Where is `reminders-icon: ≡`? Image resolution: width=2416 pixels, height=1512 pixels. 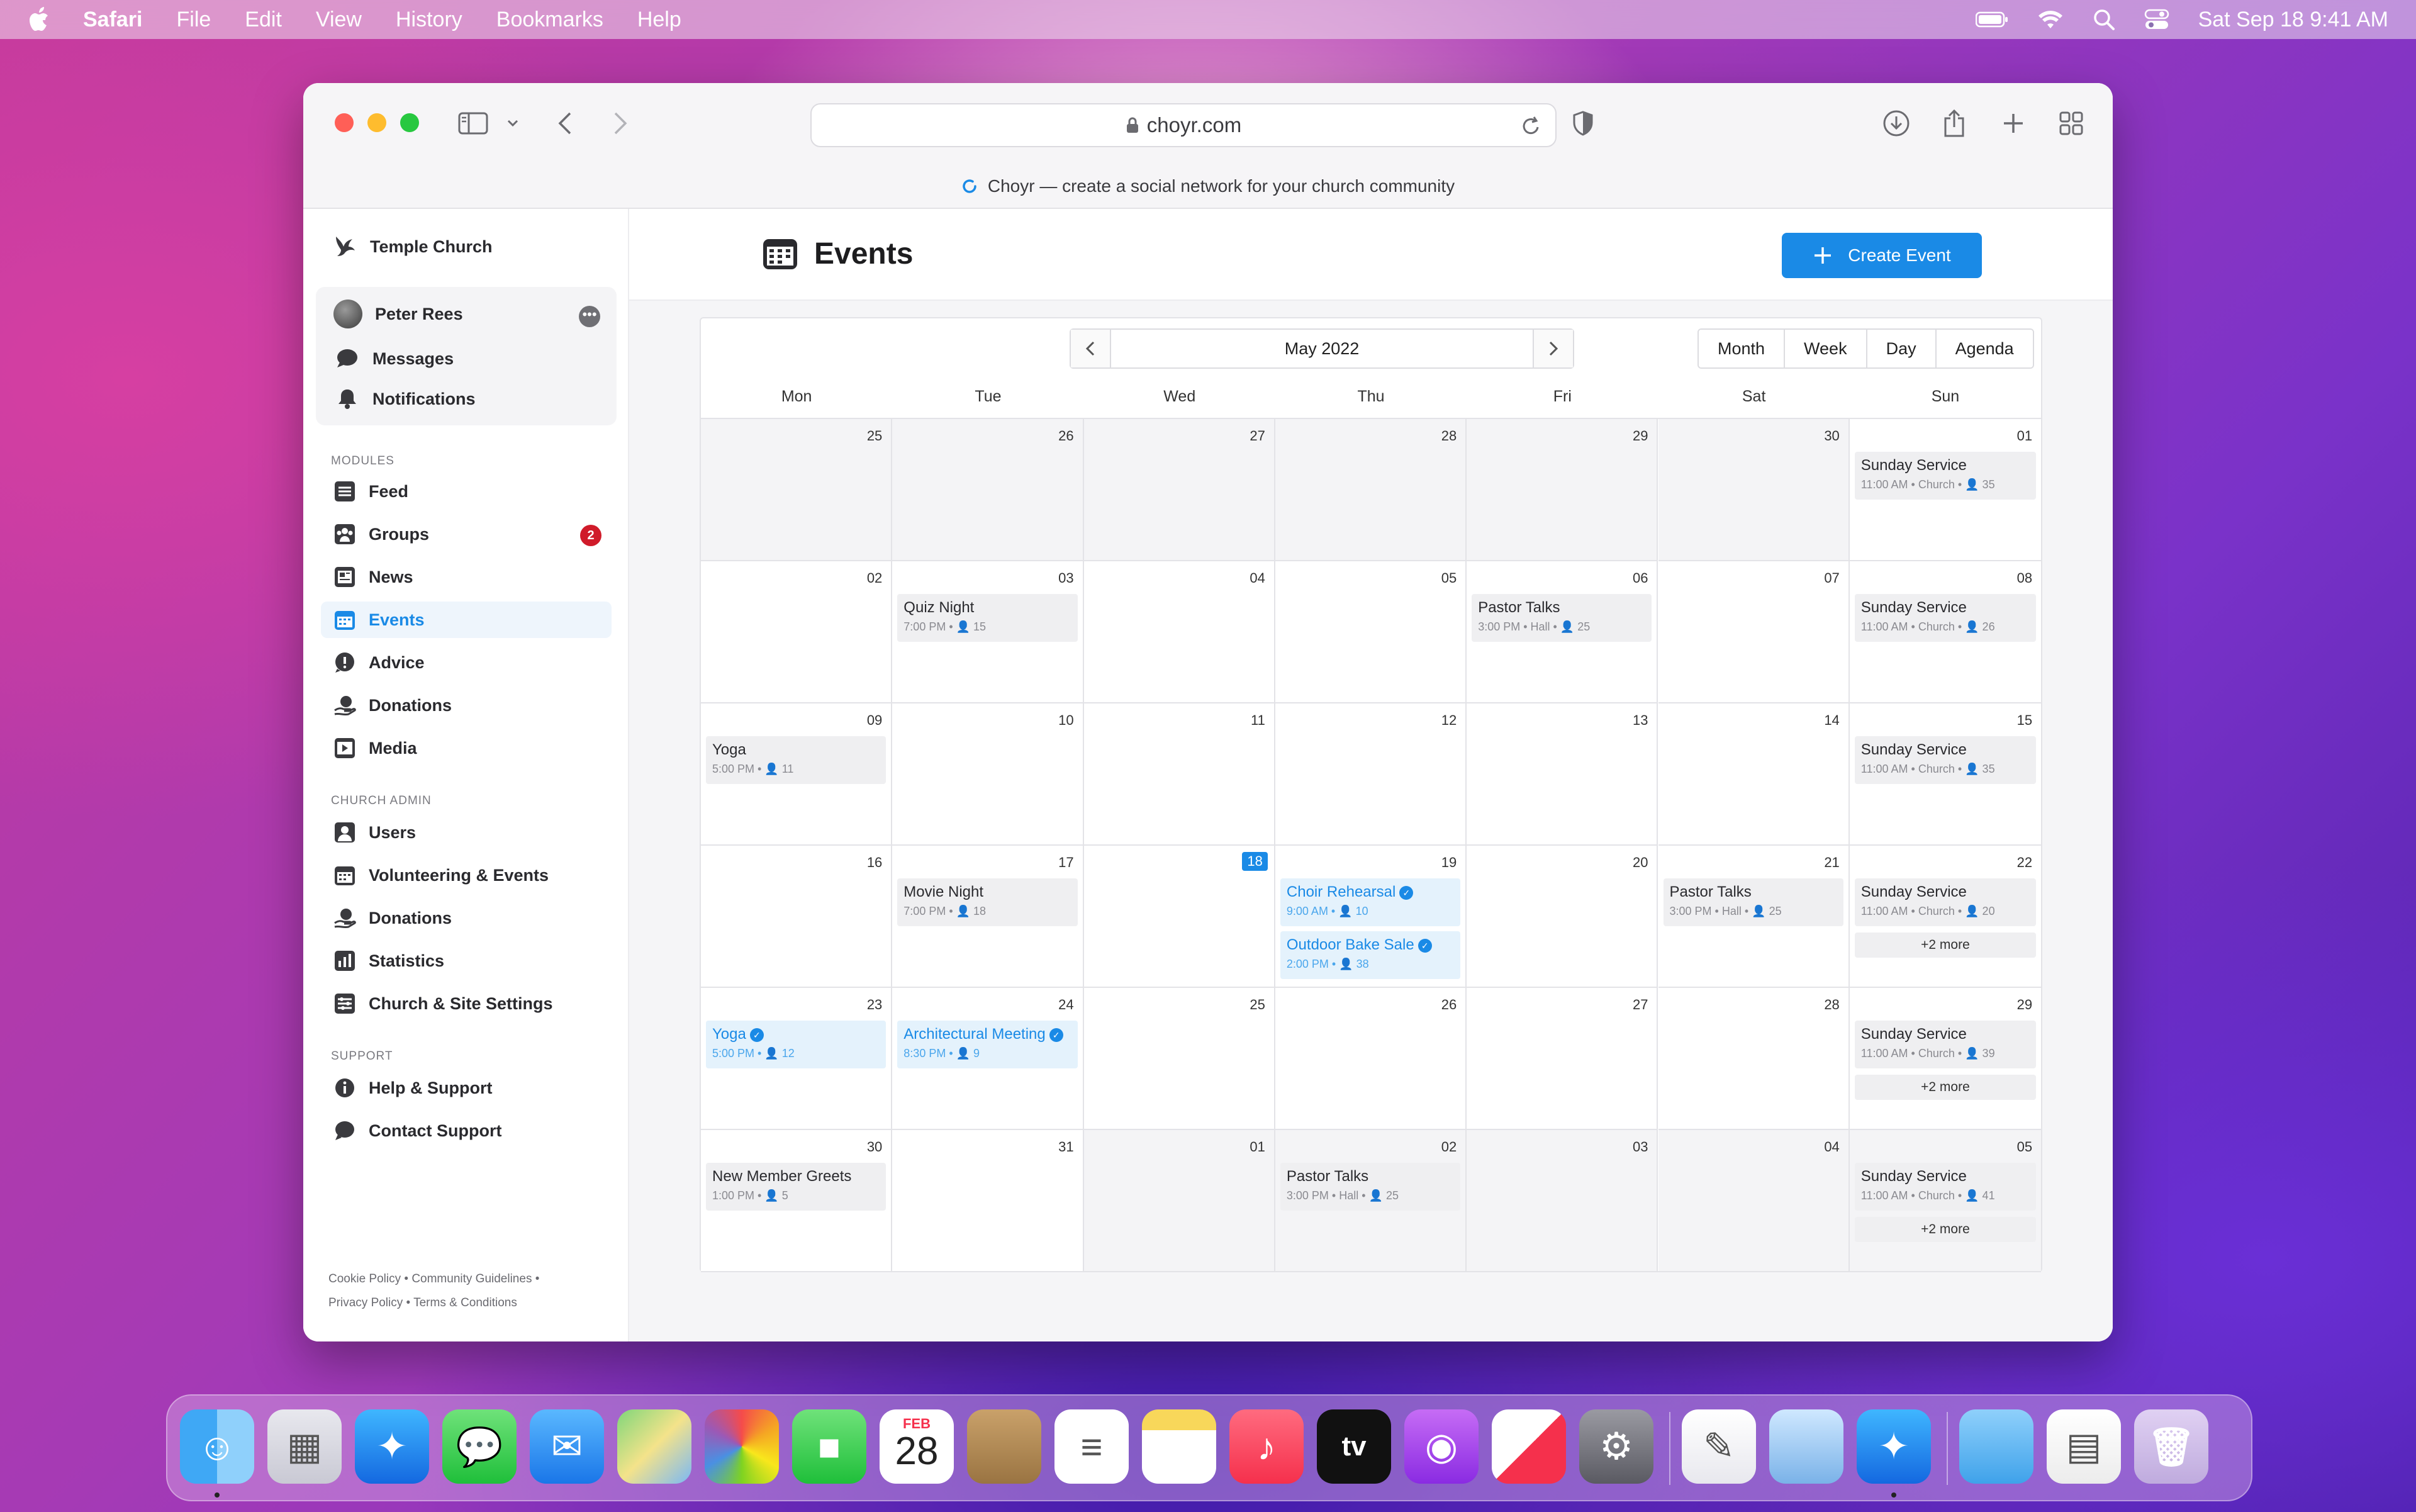
reminders-icon: ≡ is located at coordinates (1091, 1446).